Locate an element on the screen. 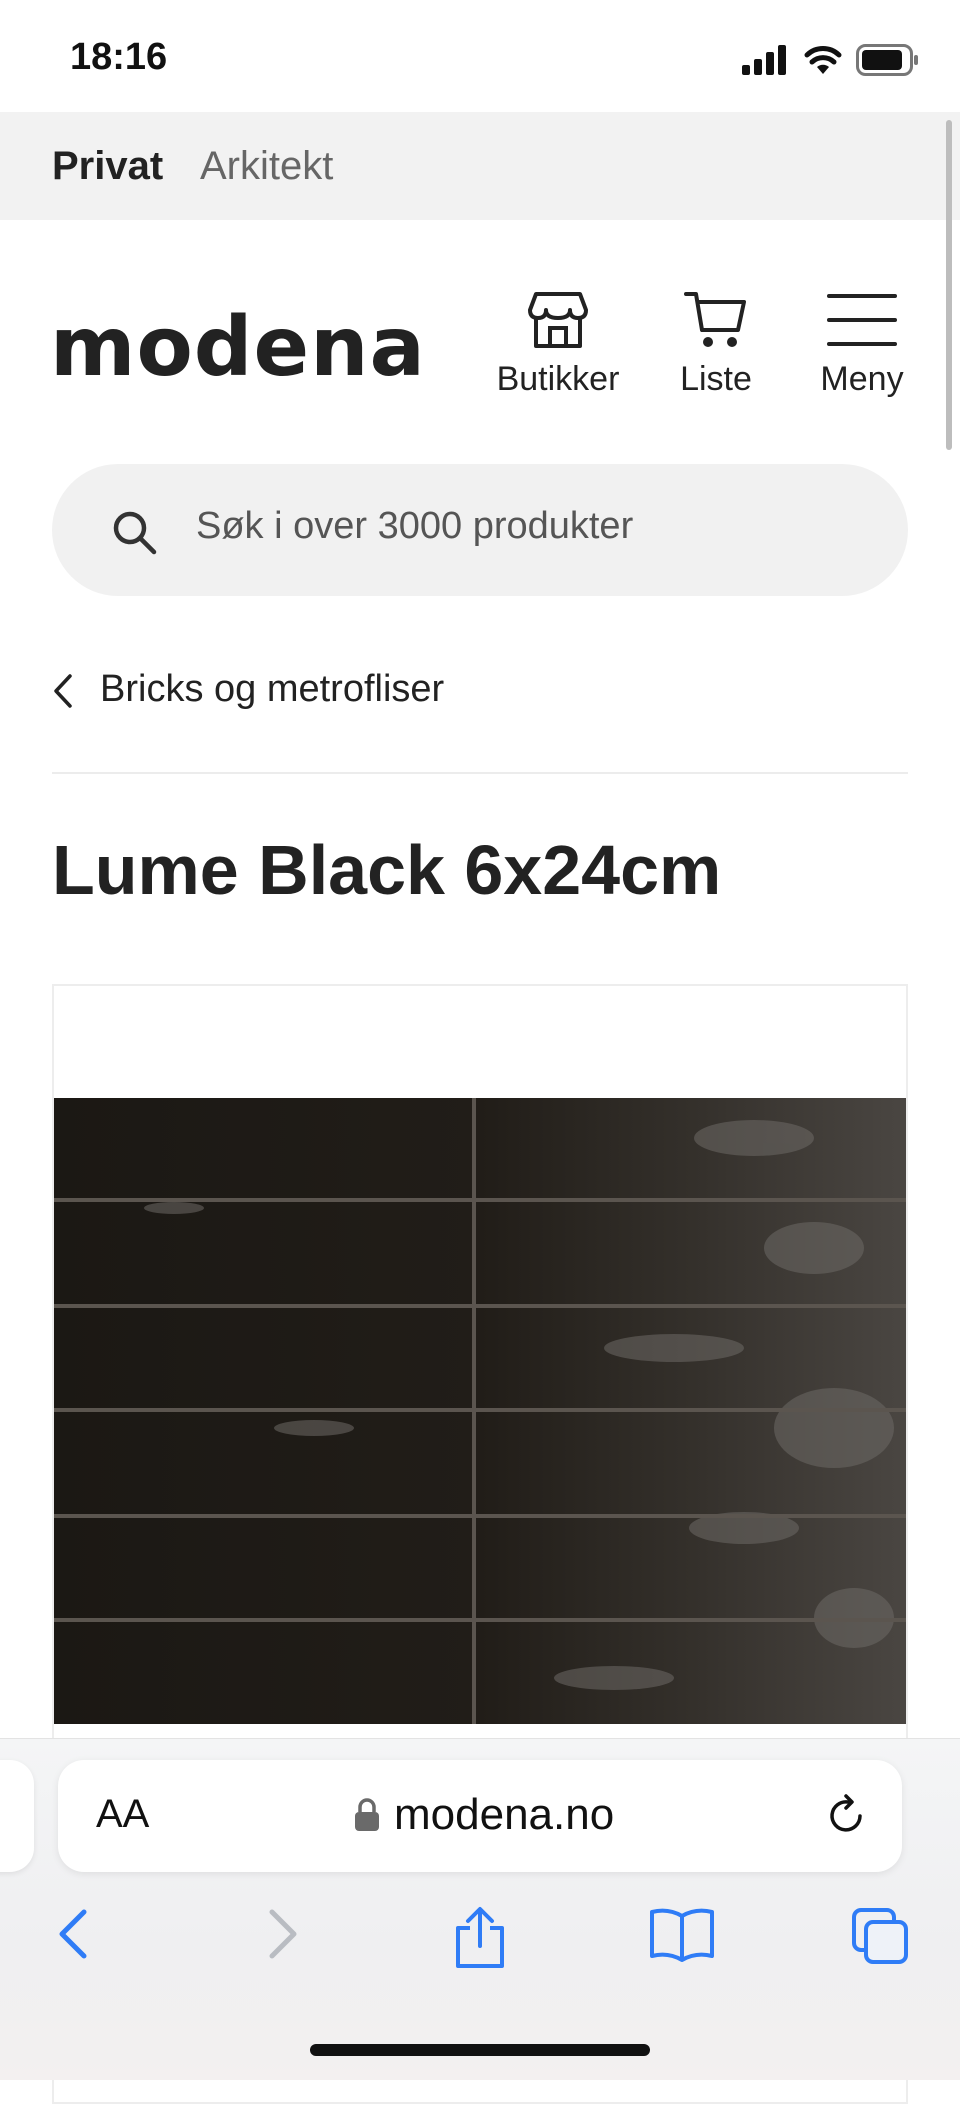 The width and height of the screenshot is (960, 2104). chevron-left-icon is located at coordinates (64, 691).